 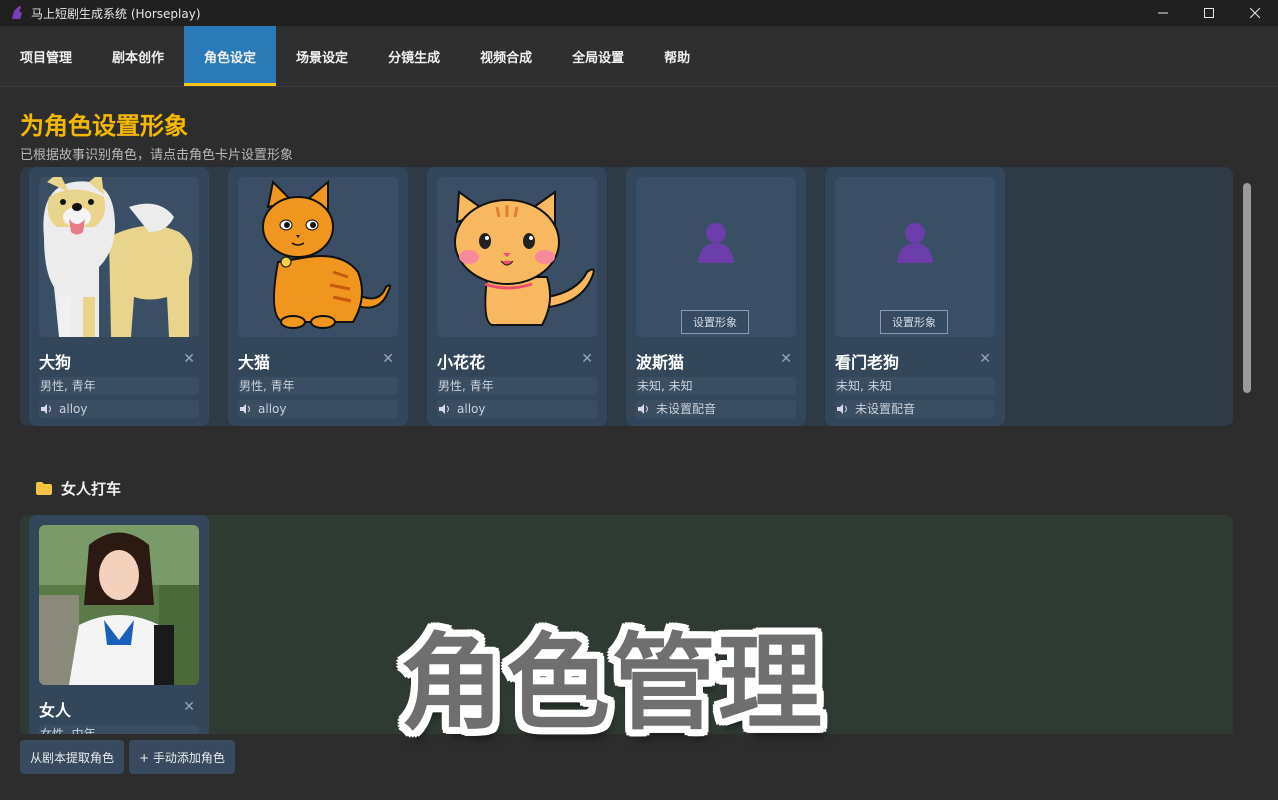 What do you see at coordinates (1255, 13) in the screenshot?
I see `close-icon` at bounding box center [1255, 13].